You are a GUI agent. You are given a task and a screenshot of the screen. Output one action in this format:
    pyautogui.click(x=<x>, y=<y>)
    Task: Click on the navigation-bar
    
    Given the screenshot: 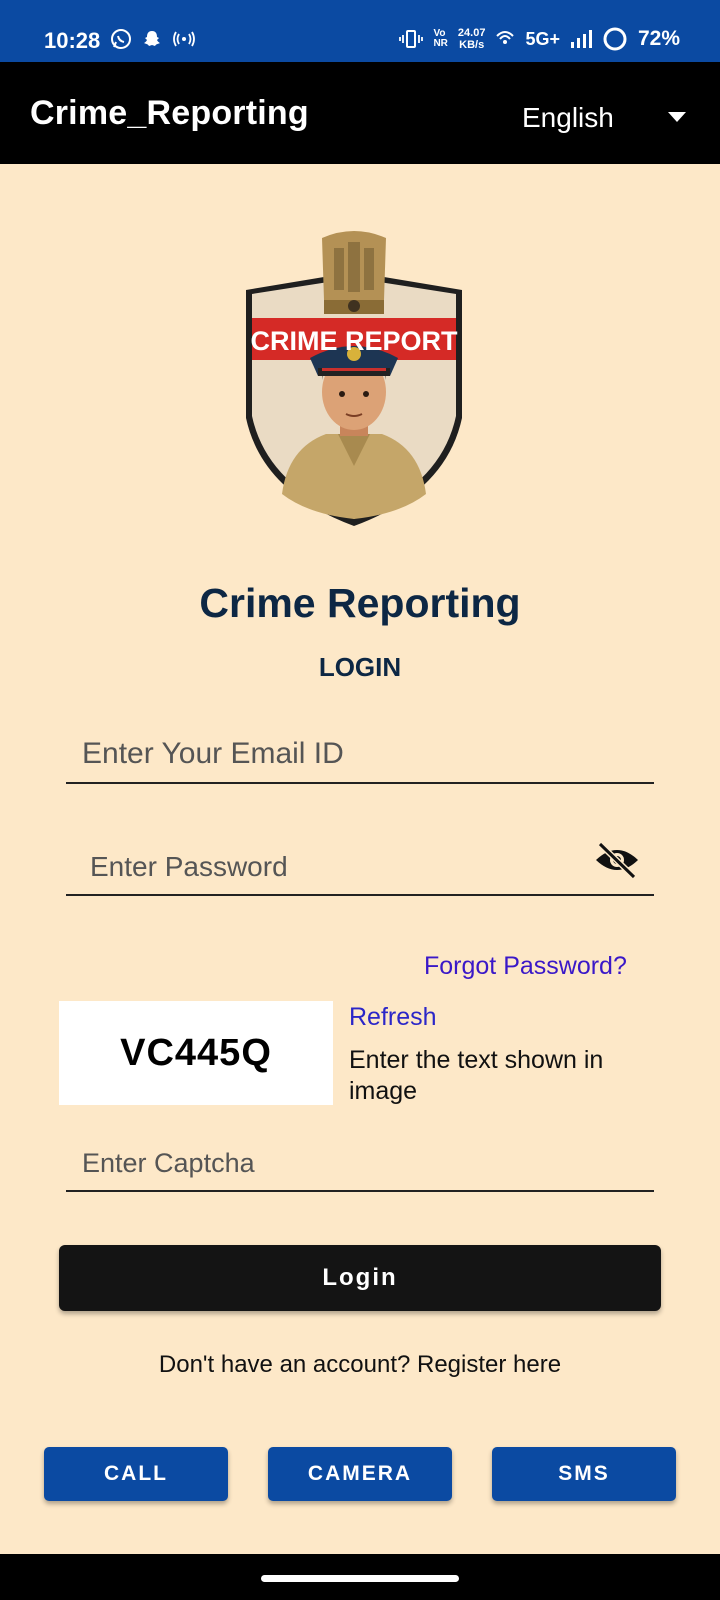 What is the action you would take?
    pyautogui.click(x=360, y=1577)
    